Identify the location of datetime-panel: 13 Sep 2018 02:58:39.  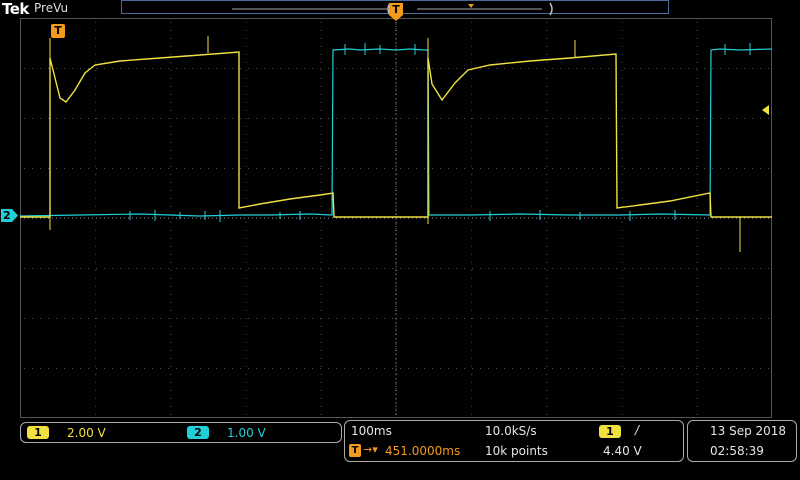
(742, 441).